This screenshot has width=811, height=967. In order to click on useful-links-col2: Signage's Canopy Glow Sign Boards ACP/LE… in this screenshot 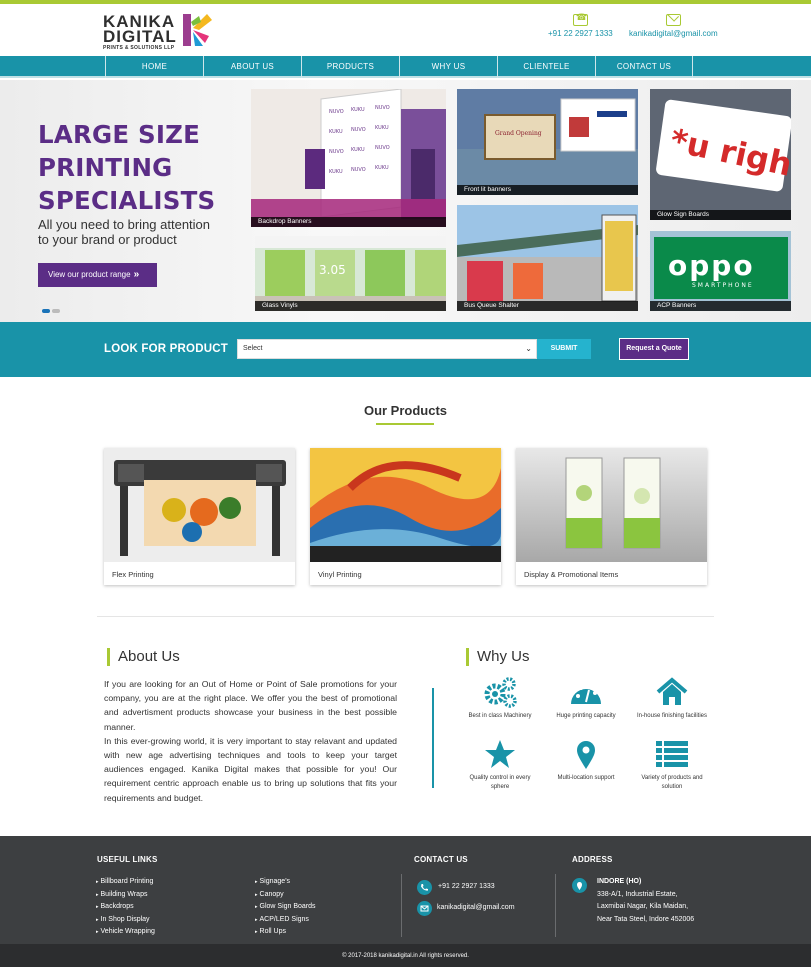, I will do `click(285, 907)`.